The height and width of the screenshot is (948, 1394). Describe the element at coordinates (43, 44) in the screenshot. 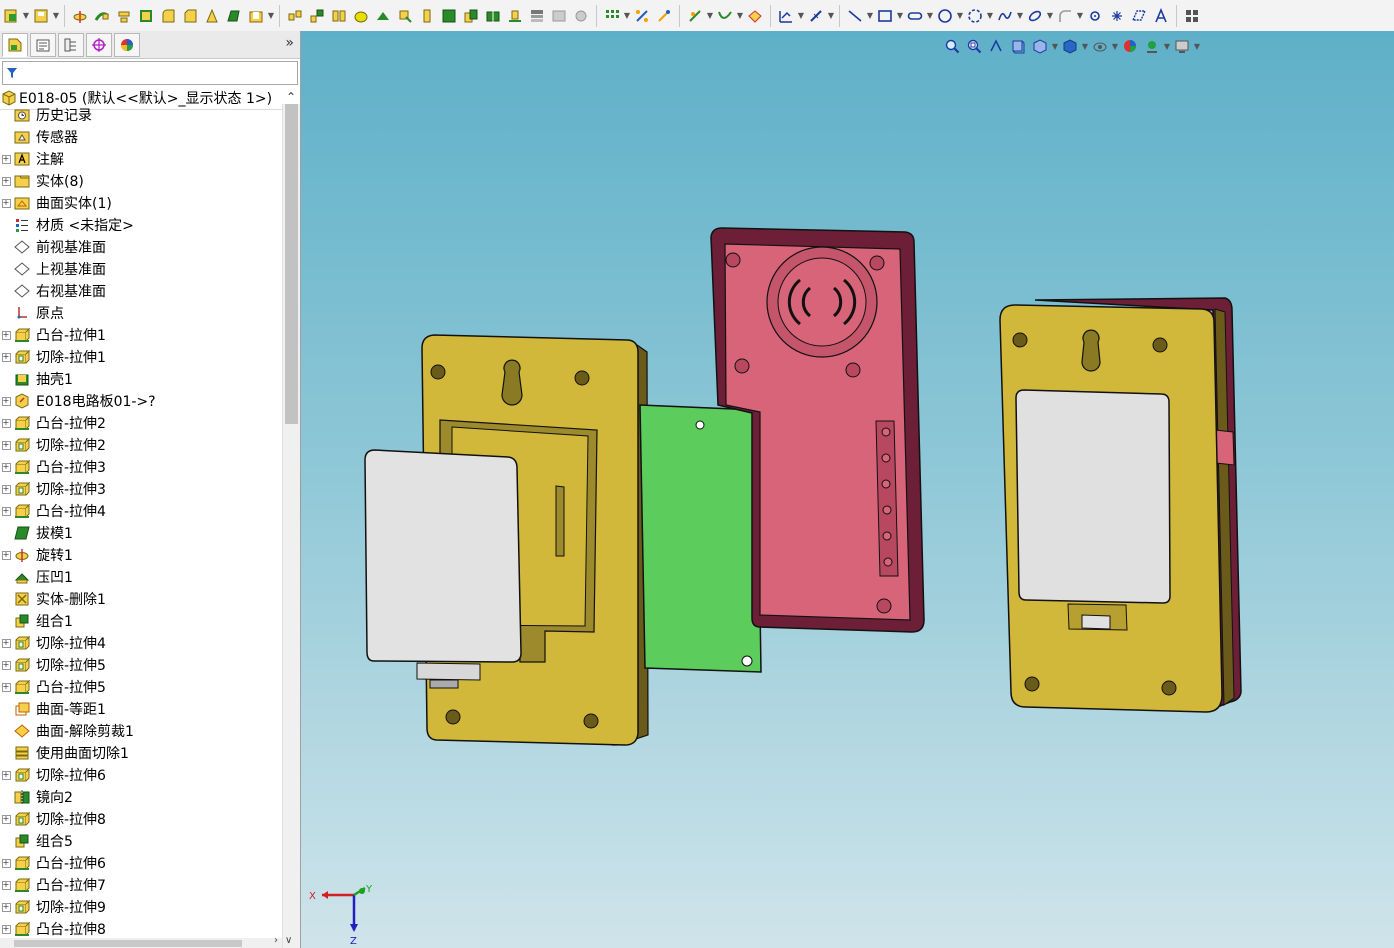

I see `tab-property-manager` at that location.